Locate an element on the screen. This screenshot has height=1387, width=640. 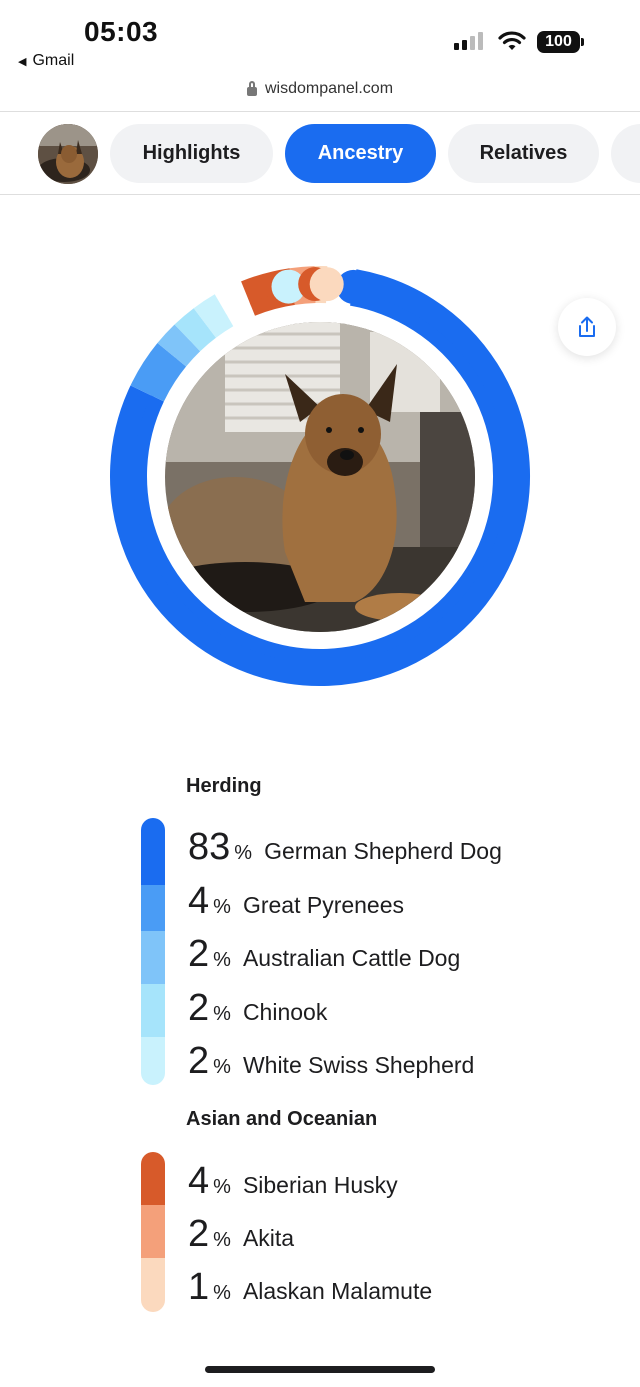
back-triangle-icon: ◀ is located at coordinates (22, 61).